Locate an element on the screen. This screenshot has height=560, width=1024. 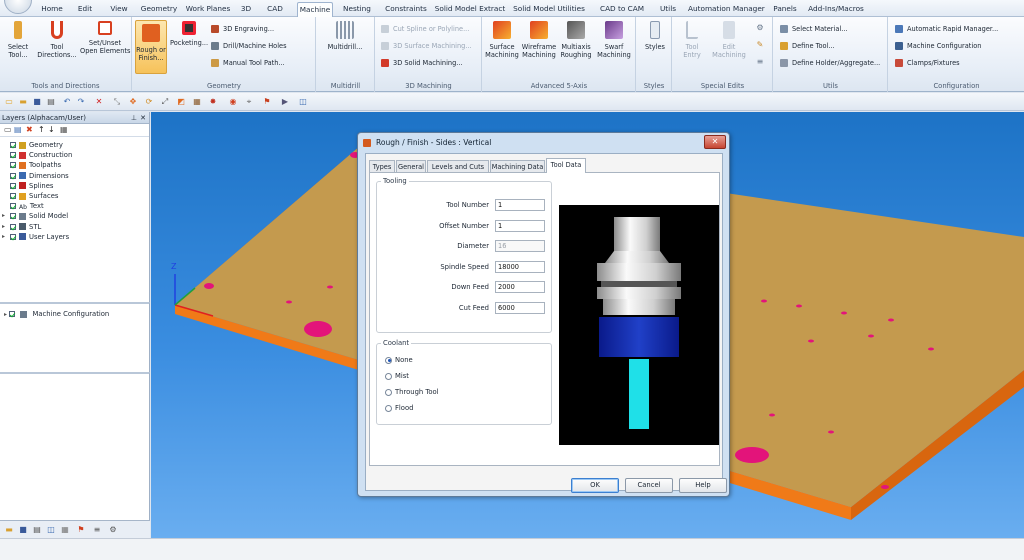
clamps-fixtures-button: Clamps/Fixtures is located at coordinates (927, 63).